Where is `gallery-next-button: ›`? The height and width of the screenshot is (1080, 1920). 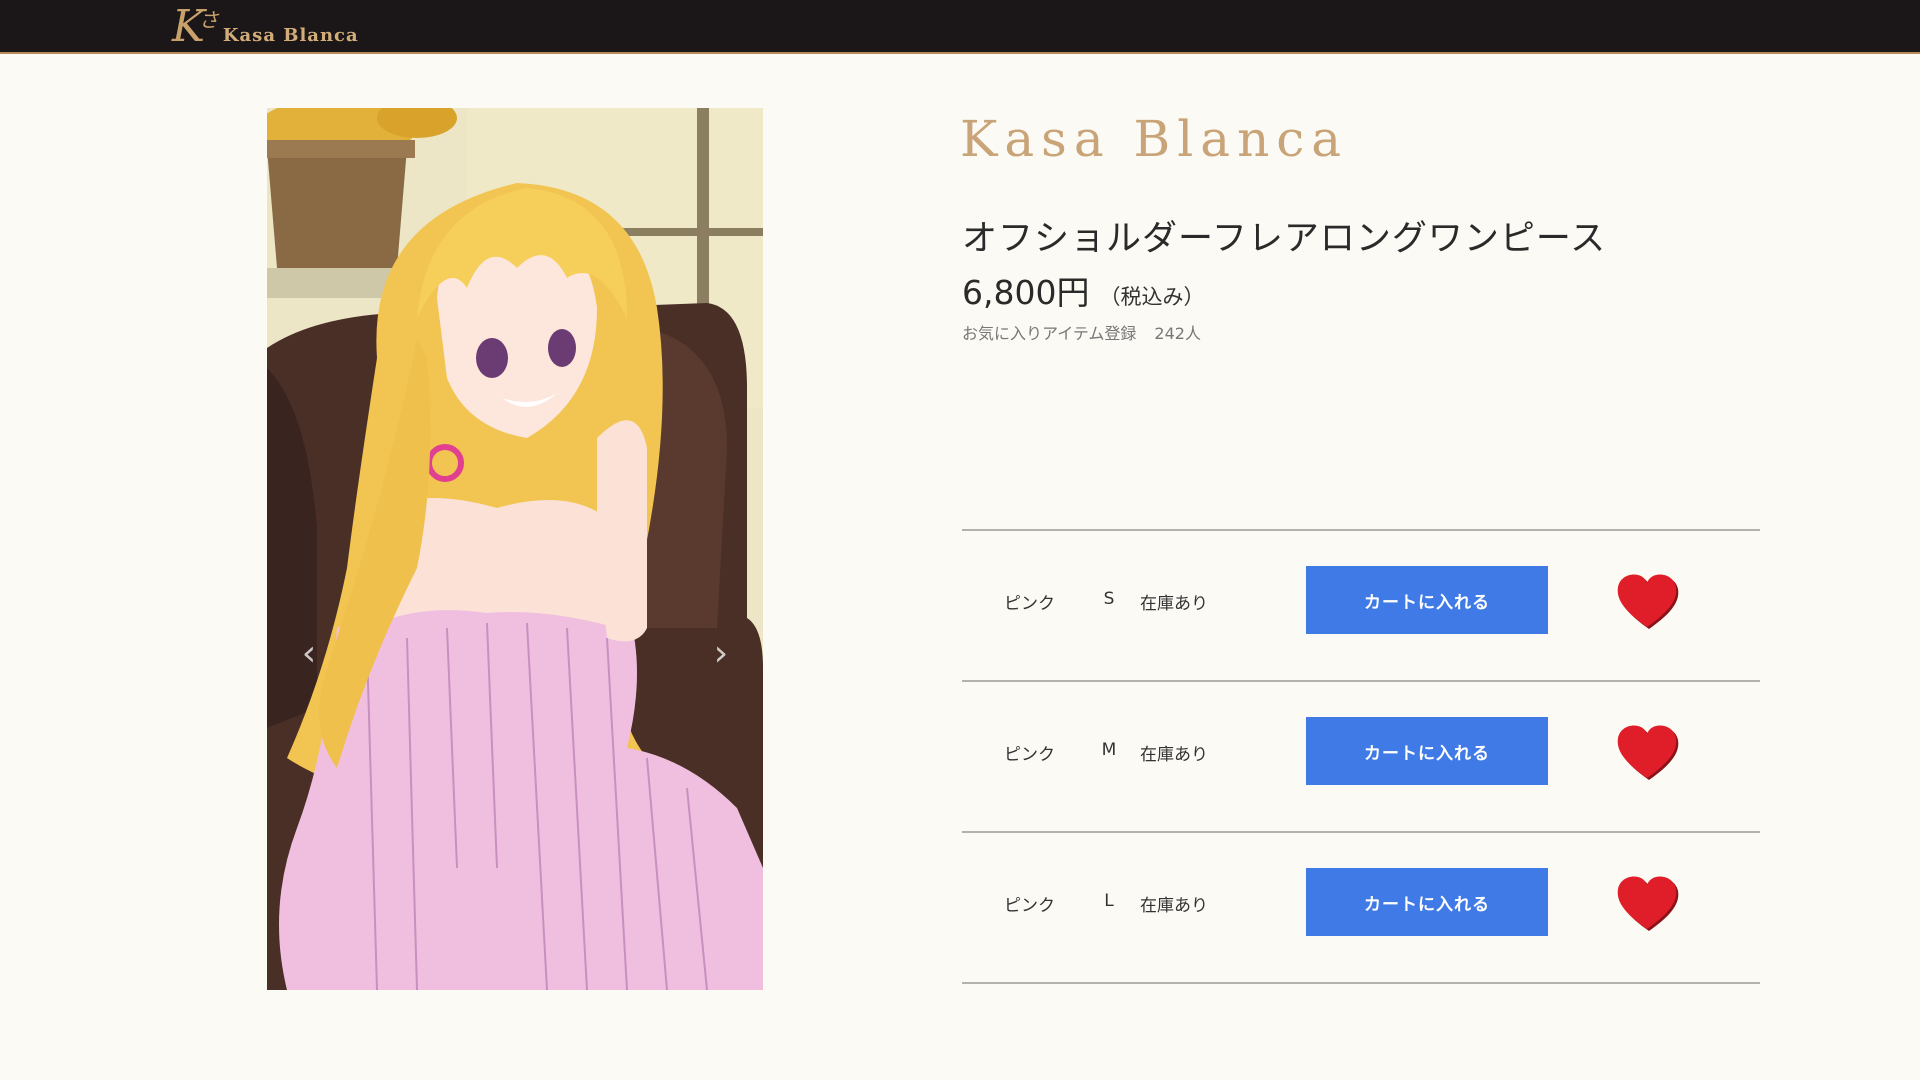 gallery-next-button: › is located at coordinates (721, 654).